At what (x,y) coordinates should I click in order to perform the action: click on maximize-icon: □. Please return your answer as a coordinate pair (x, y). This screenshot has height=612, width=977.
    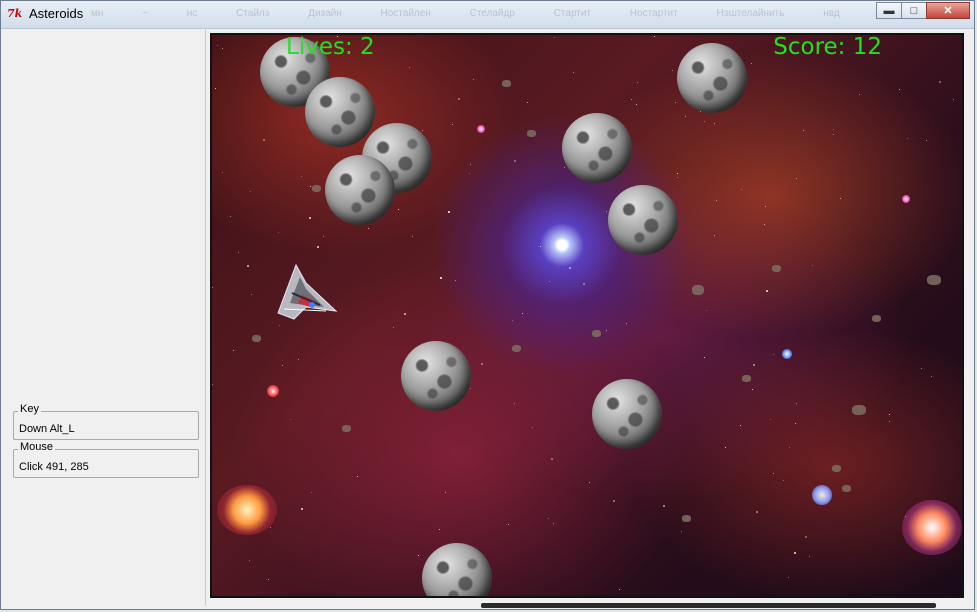
    Looking at the image, I should click on (914, 10).